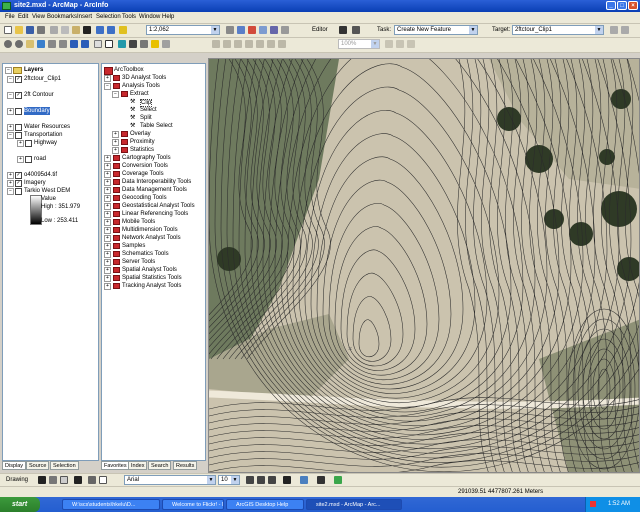 This screenshot has width=640, height=512. I want to click on help-icon, so click(285, 30).